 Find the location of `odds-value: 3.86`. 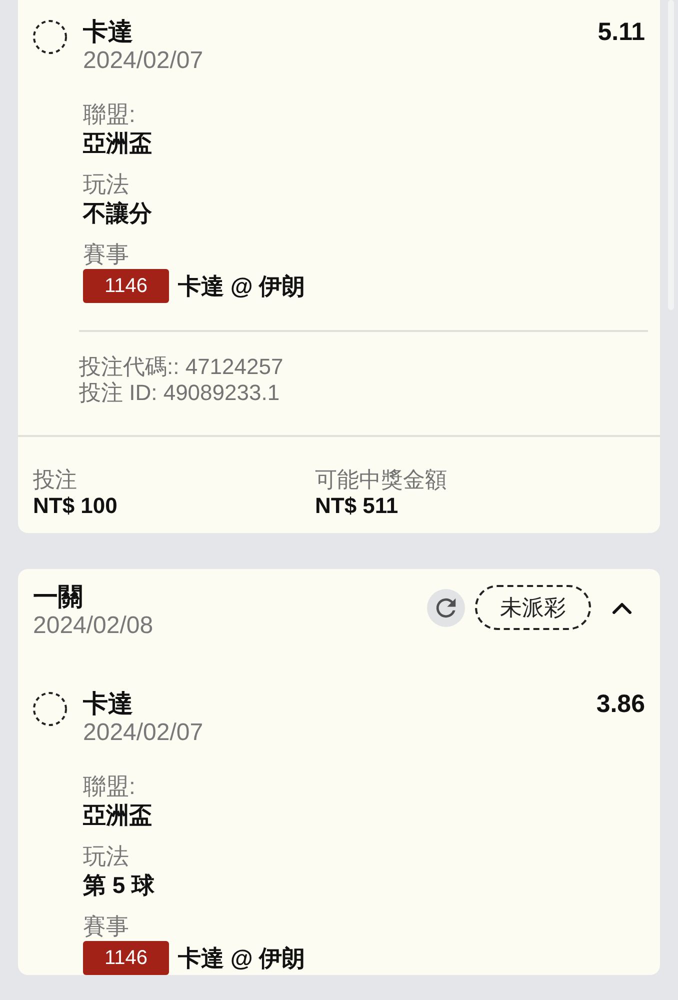

odds-value: 3.86 is located at coordinates (620, 704).